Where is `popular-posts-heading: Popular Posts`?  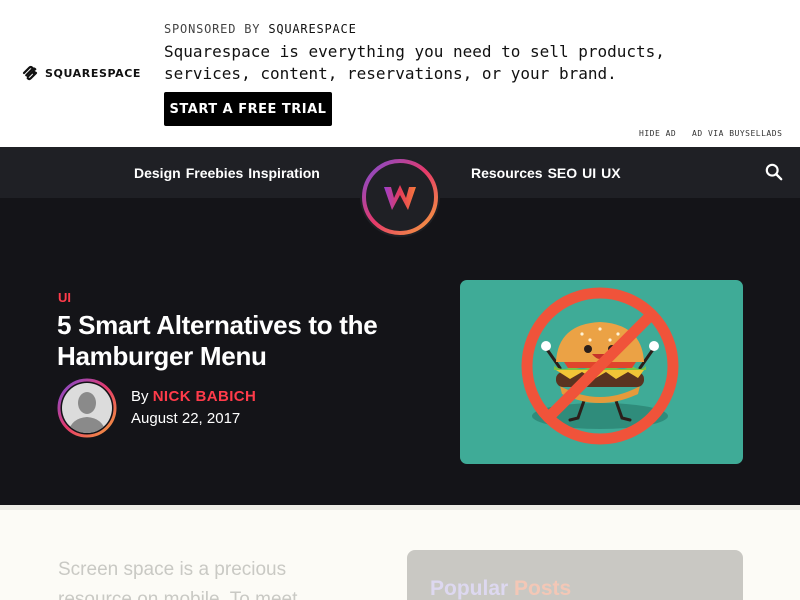 popular-posts-heading: Popular Posts is located at coordinates (500, 588).